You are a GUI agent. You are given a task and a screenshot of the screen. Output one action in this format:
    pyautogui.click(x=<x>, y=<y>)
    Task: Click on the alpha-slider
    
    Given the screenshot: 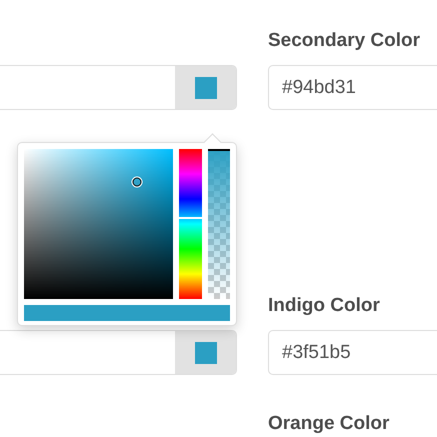 What is the action you would take?
    pyautogui.click(x=219, y=224)
    